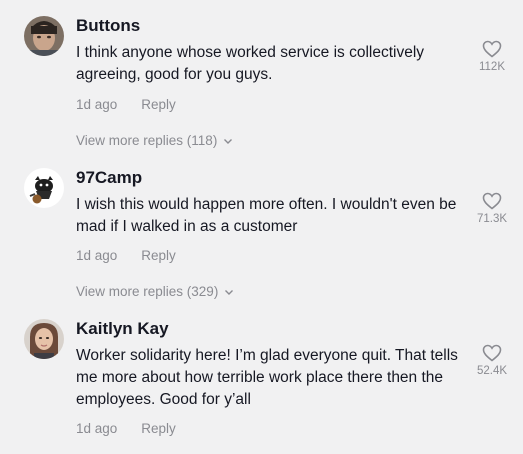 Image resolution: width=523 pixels, height=454 pixels. What do you see at coordinates (122, 329) in the screenshot?
I see `comment-username: Kaitlyn Kay` at bounding box center [122, 329].